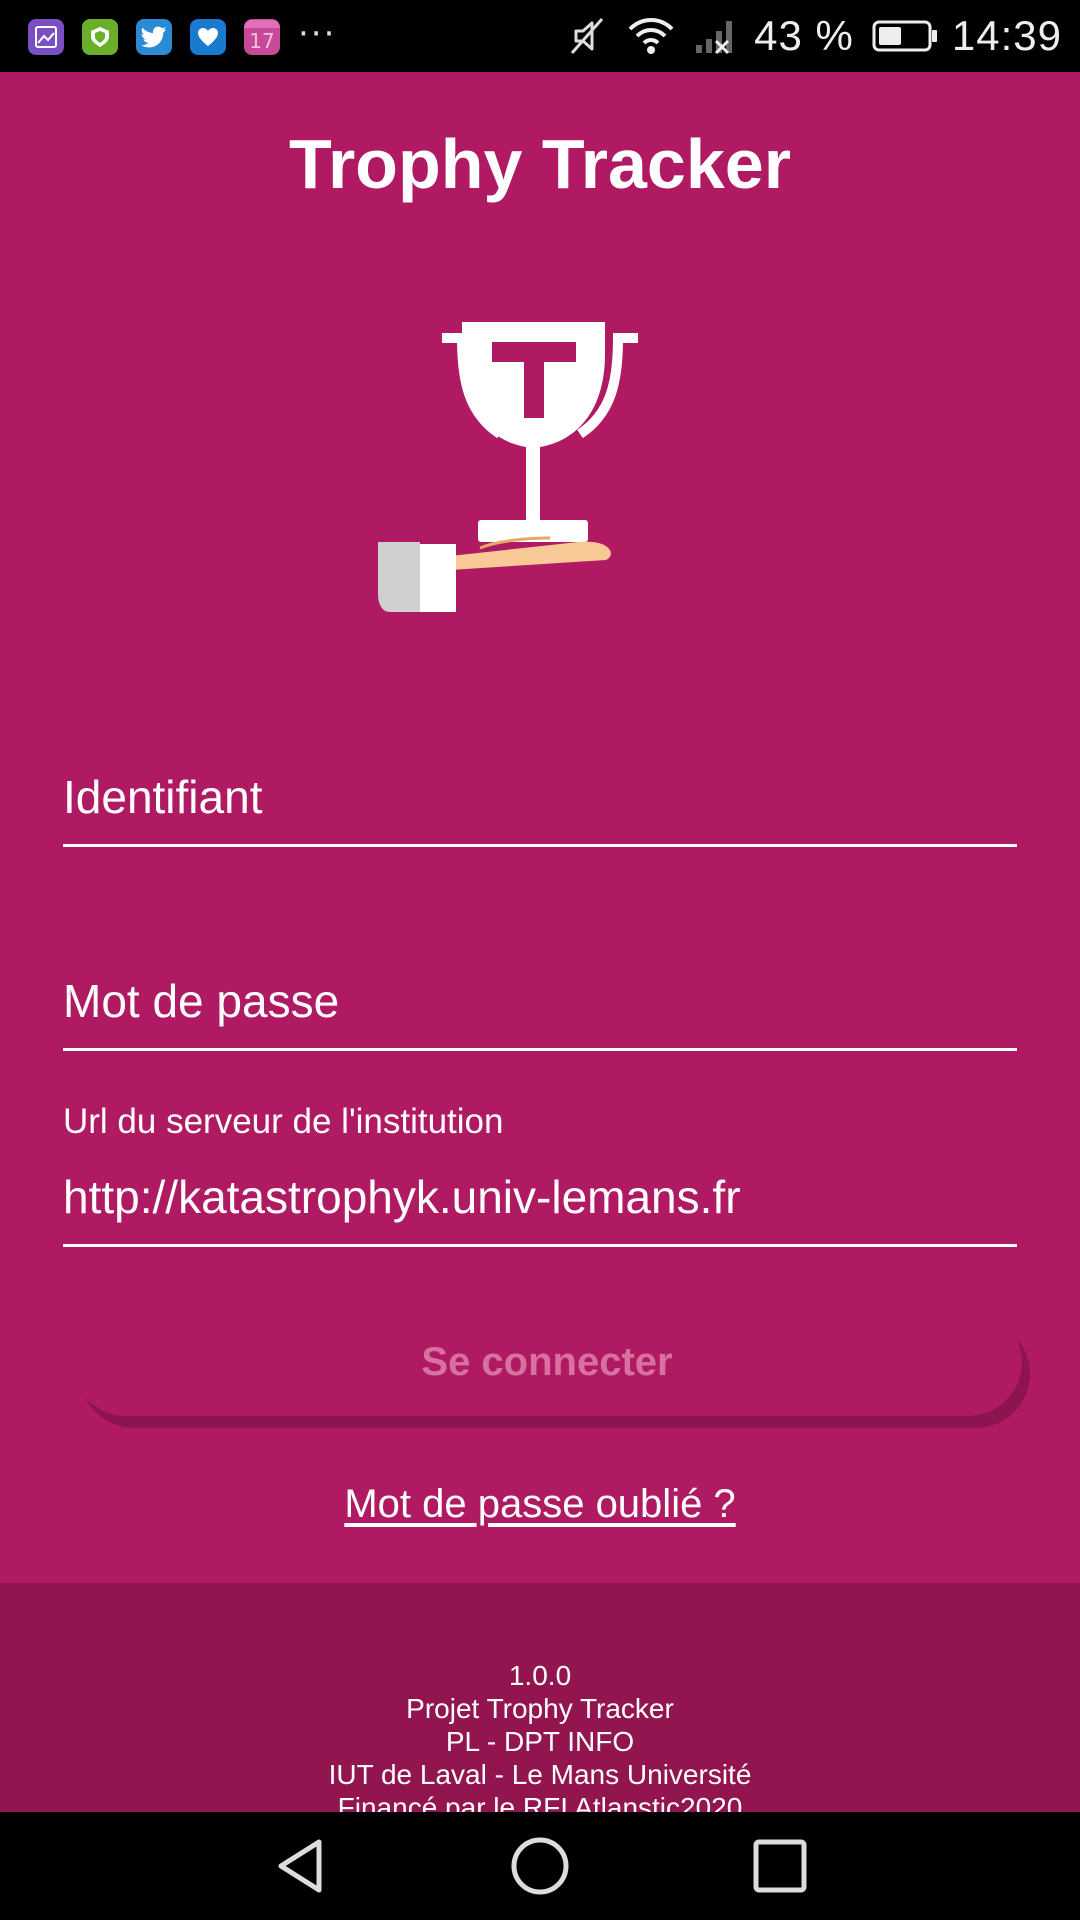 The image size is (1080, 1920). I want to click on login-button: Se connecter, so click(547, 1362).